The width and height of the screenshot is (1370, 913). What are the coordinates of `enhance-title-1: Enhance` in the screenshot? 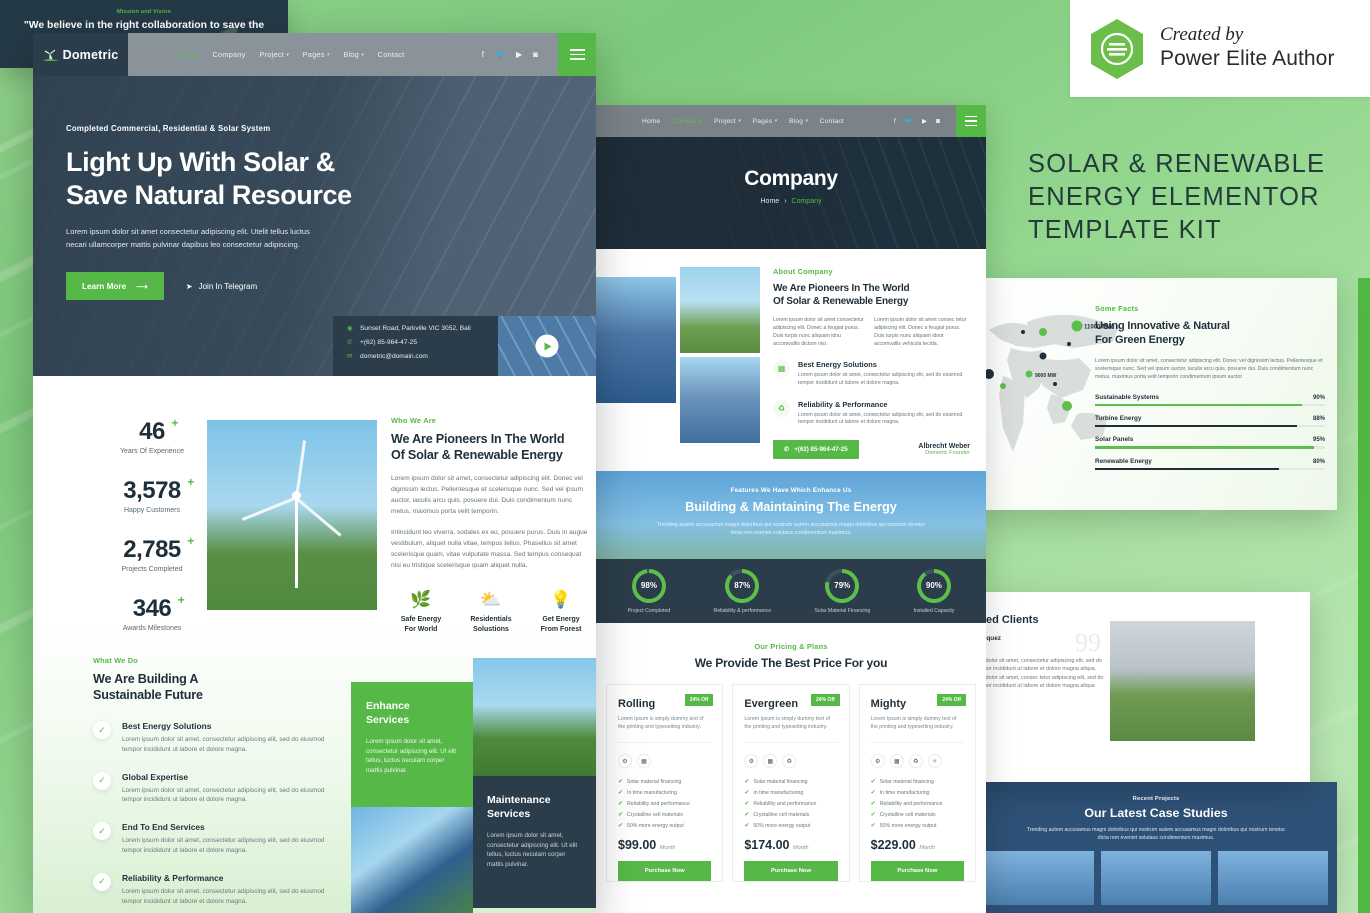 It's located at (388, 706).